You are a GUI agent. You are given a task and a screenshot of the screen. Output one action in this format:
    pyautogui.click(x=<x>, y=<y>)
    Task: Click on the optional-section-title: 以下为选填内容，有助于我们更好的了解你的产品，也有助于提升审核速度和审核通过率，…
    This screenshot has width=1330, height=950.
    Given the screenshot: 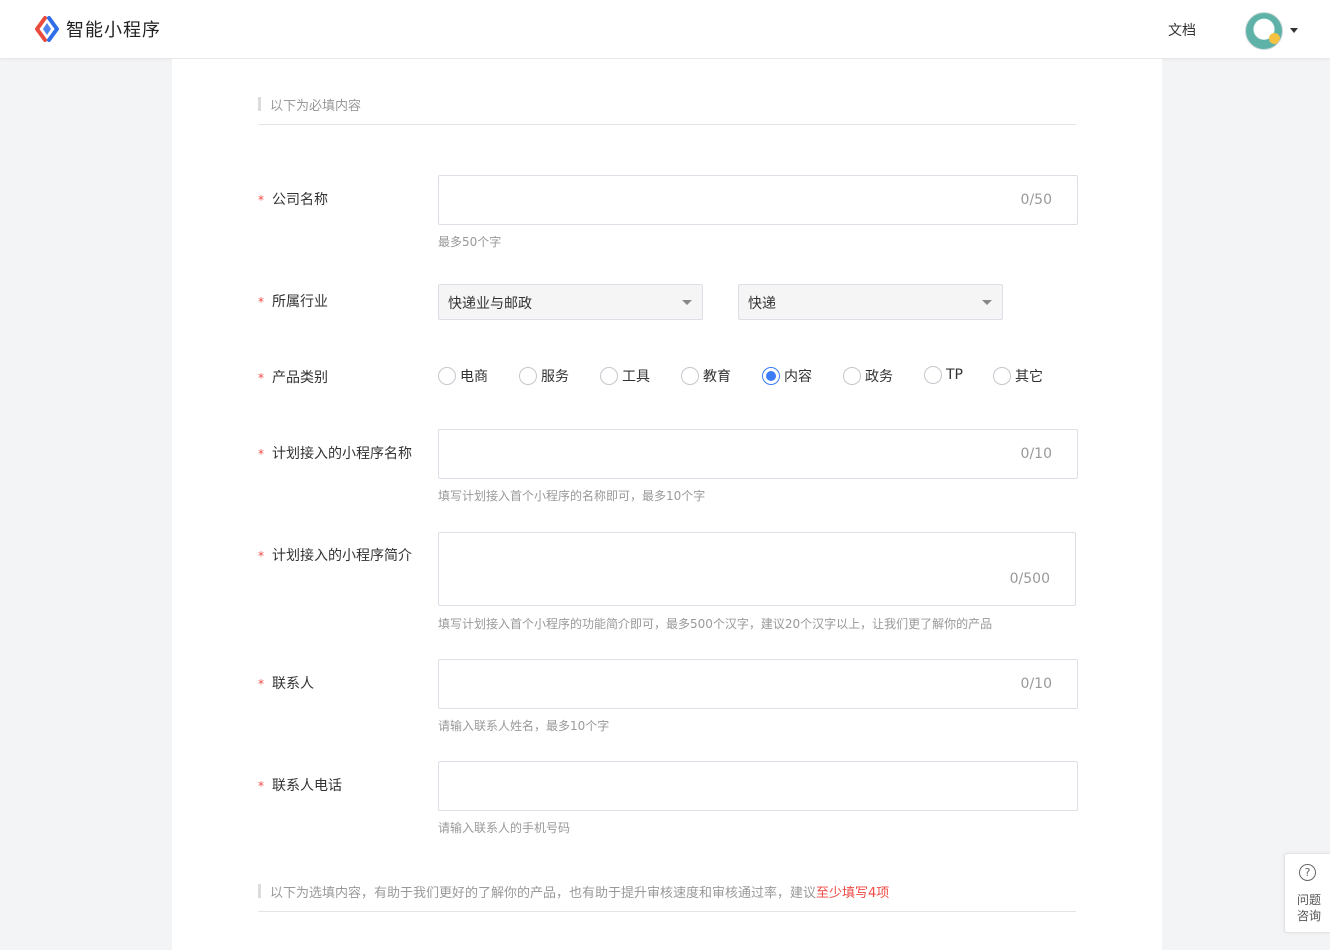 What is the action you would take?
    pyautogui.click(x=579, y=891)
    